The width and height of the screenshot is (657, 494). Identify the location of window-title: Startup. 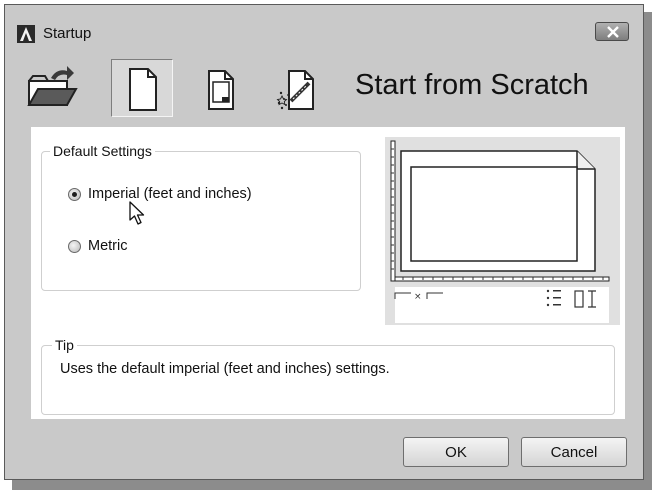
(67, 33).